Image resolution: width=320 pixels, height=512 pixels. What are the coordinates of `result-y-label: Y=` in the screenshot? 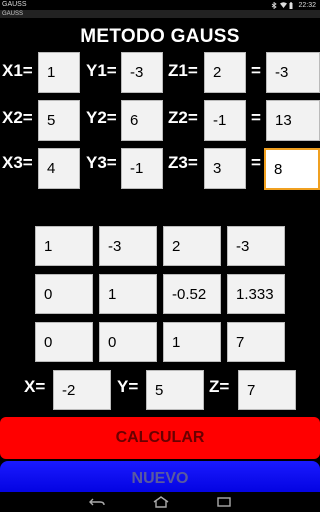 It's located at (128, 386).